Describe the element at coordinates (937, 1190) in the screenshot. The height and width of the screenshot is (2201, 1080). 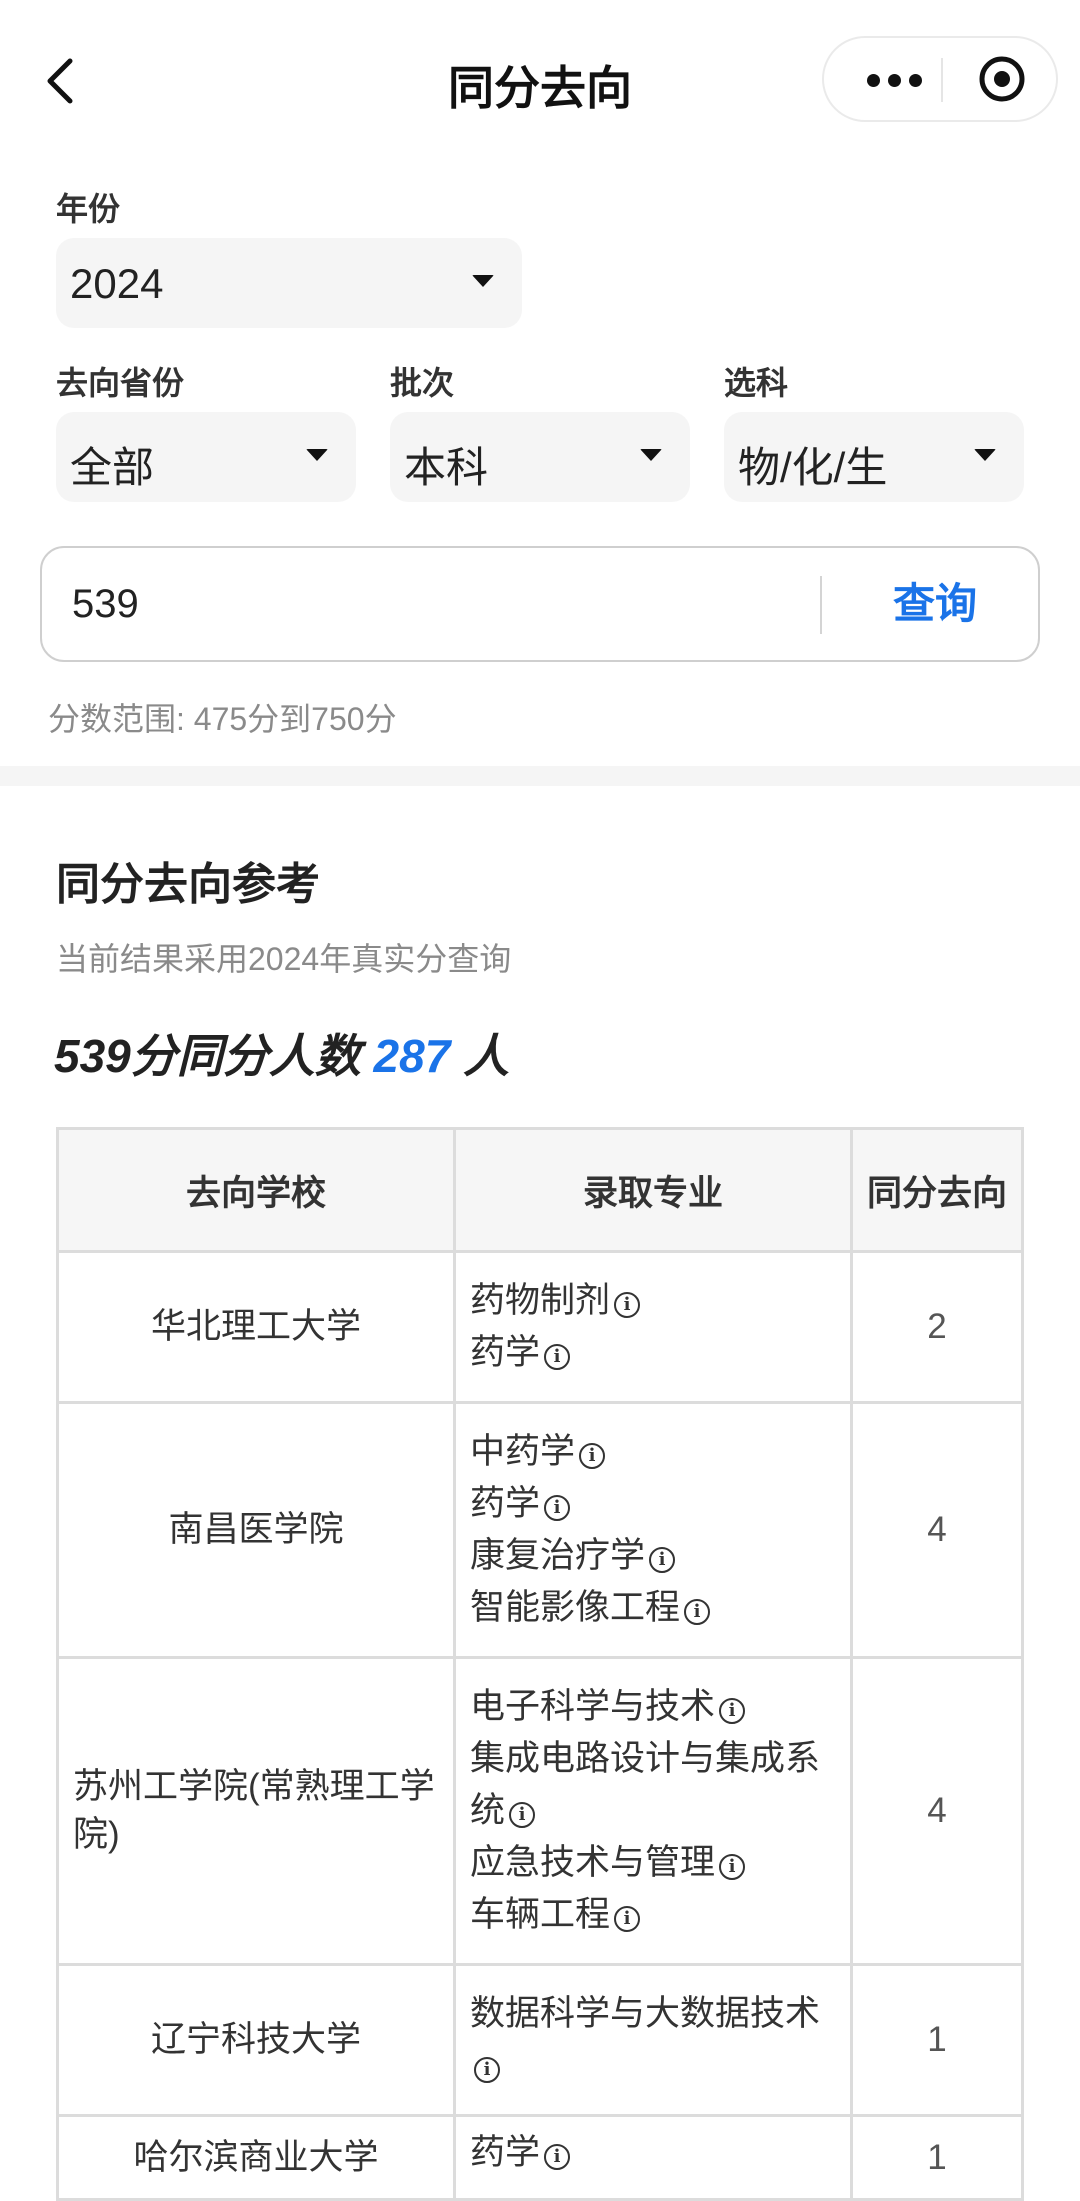
I see `header-count: 同分去向` at that location.